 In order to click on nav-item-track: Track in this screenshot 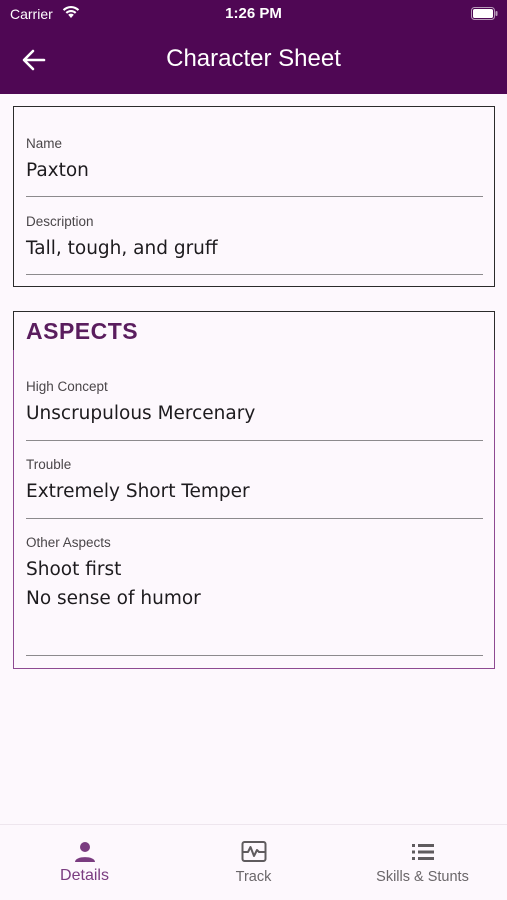, I will do `click(253, 867)`.